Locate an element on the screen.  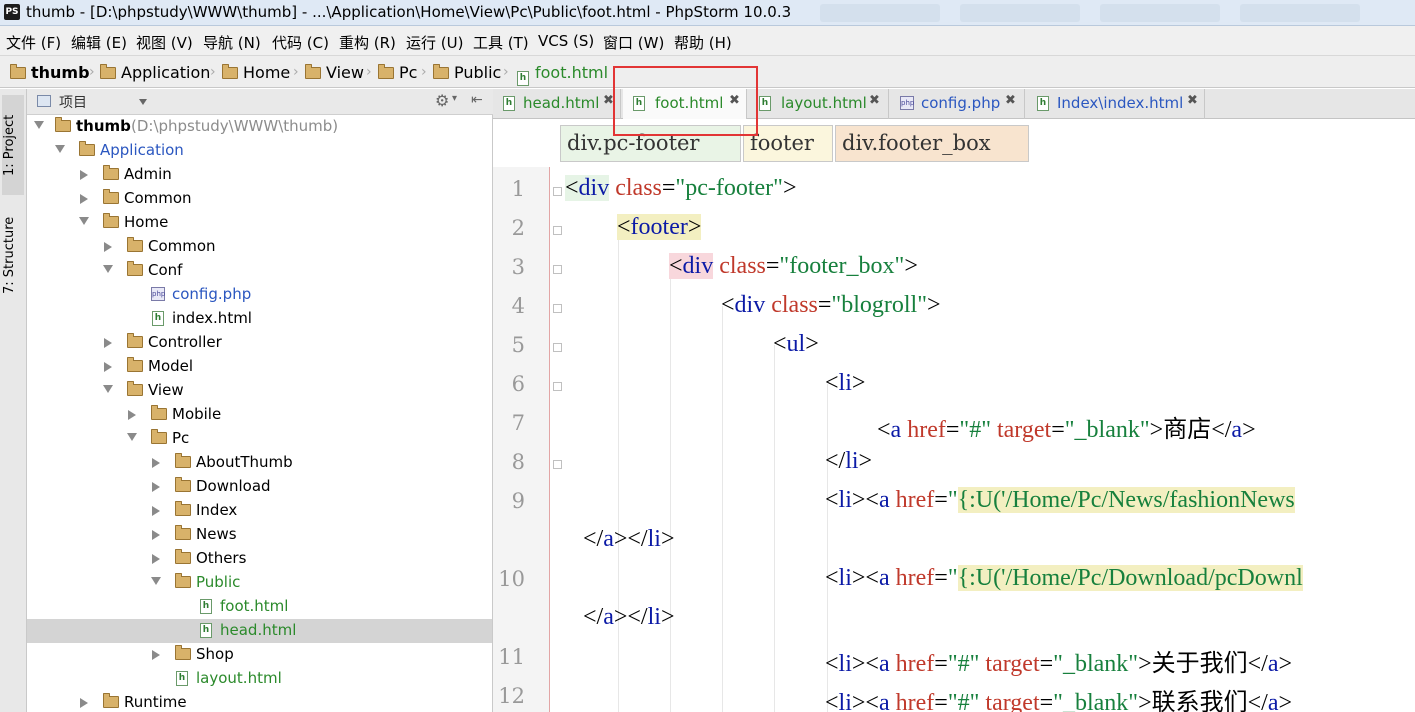
tag-crumb-footer-box: div.footer_box is located at coordinates (932, 143).